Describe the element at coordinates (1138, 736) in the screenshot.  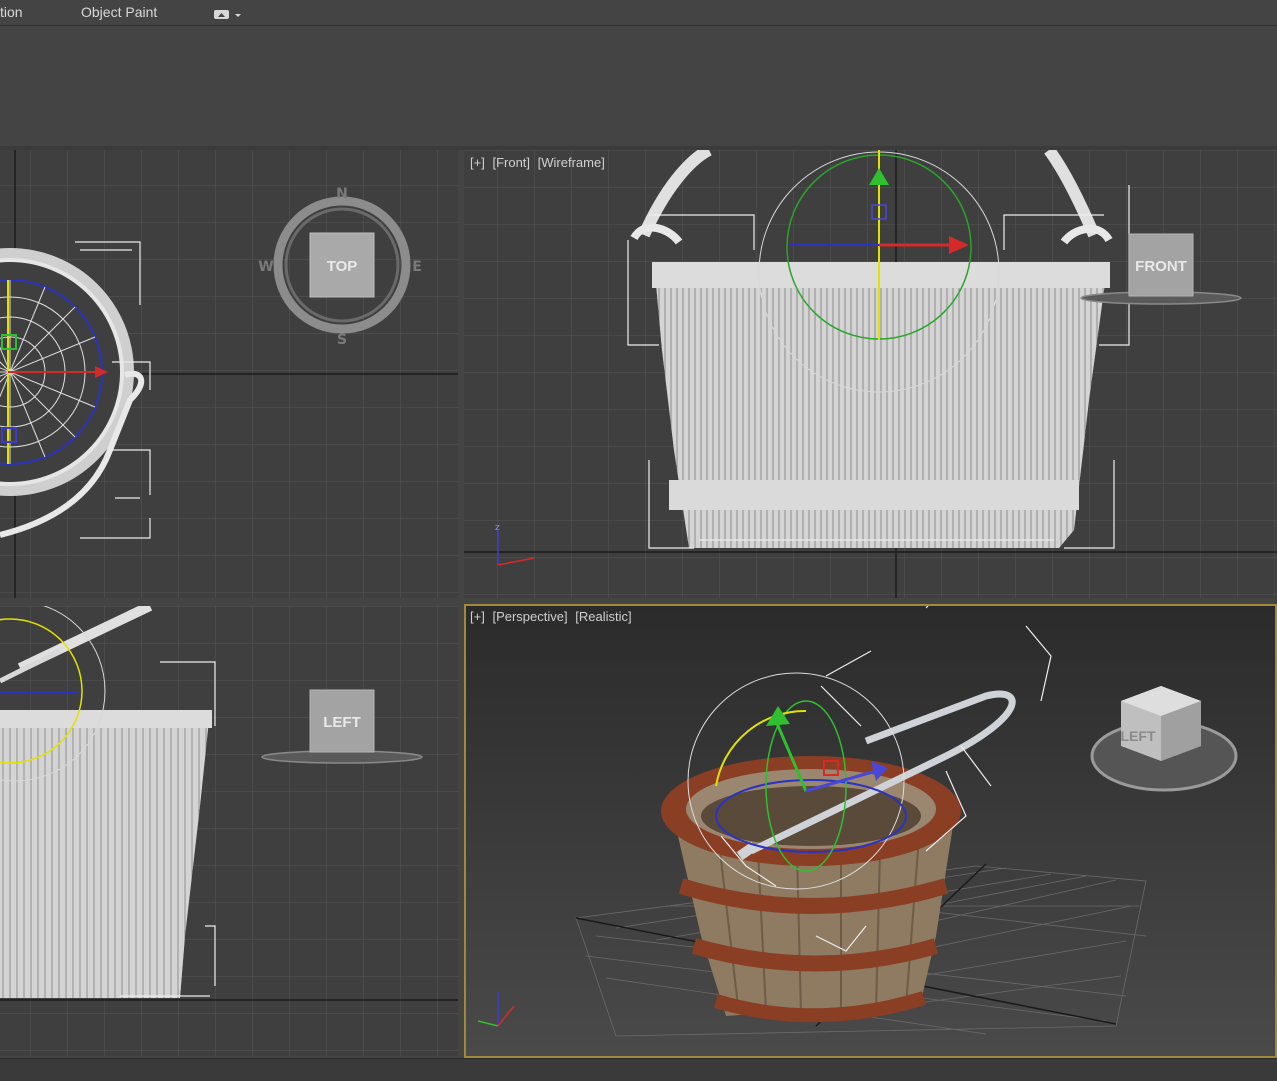
I see `navcube-perspective-label: LEFT` at that location.